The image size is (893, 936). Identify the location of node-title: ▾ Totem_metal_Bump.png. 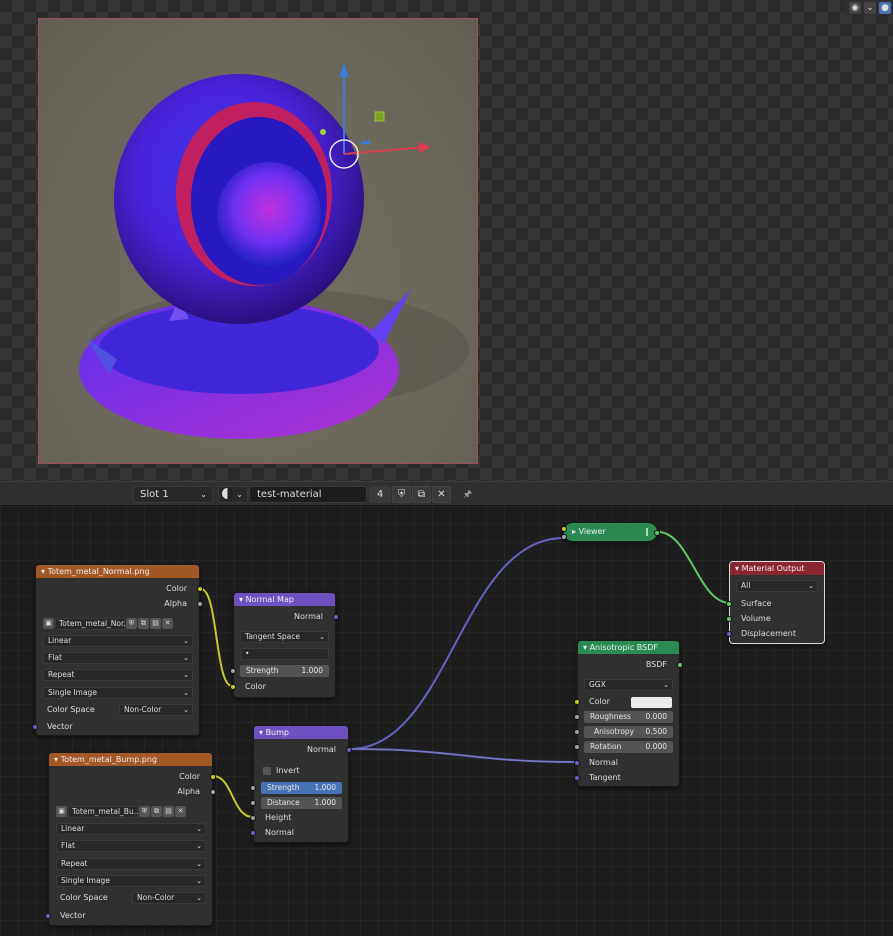
(130, 759).